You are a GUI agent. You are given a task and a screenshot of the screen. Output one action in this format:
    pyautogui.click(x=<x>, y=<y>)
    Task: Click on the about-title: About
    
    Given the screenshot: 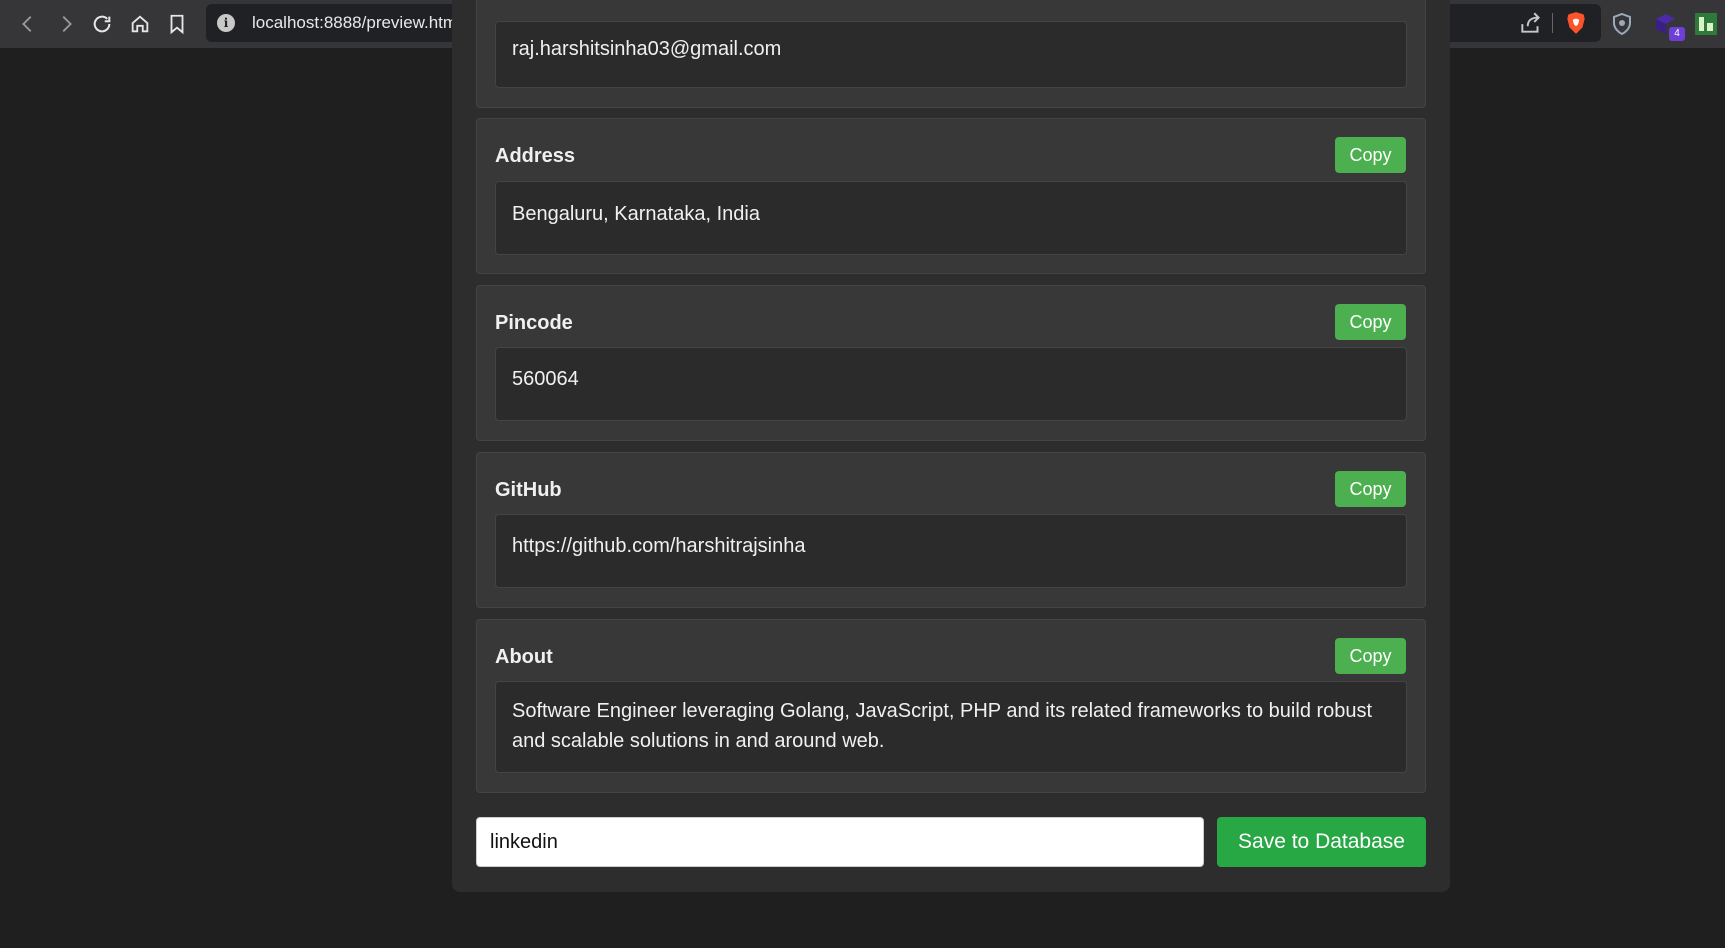 What is the action you would take?
    pyautogui.click(x=524, y=657)
    